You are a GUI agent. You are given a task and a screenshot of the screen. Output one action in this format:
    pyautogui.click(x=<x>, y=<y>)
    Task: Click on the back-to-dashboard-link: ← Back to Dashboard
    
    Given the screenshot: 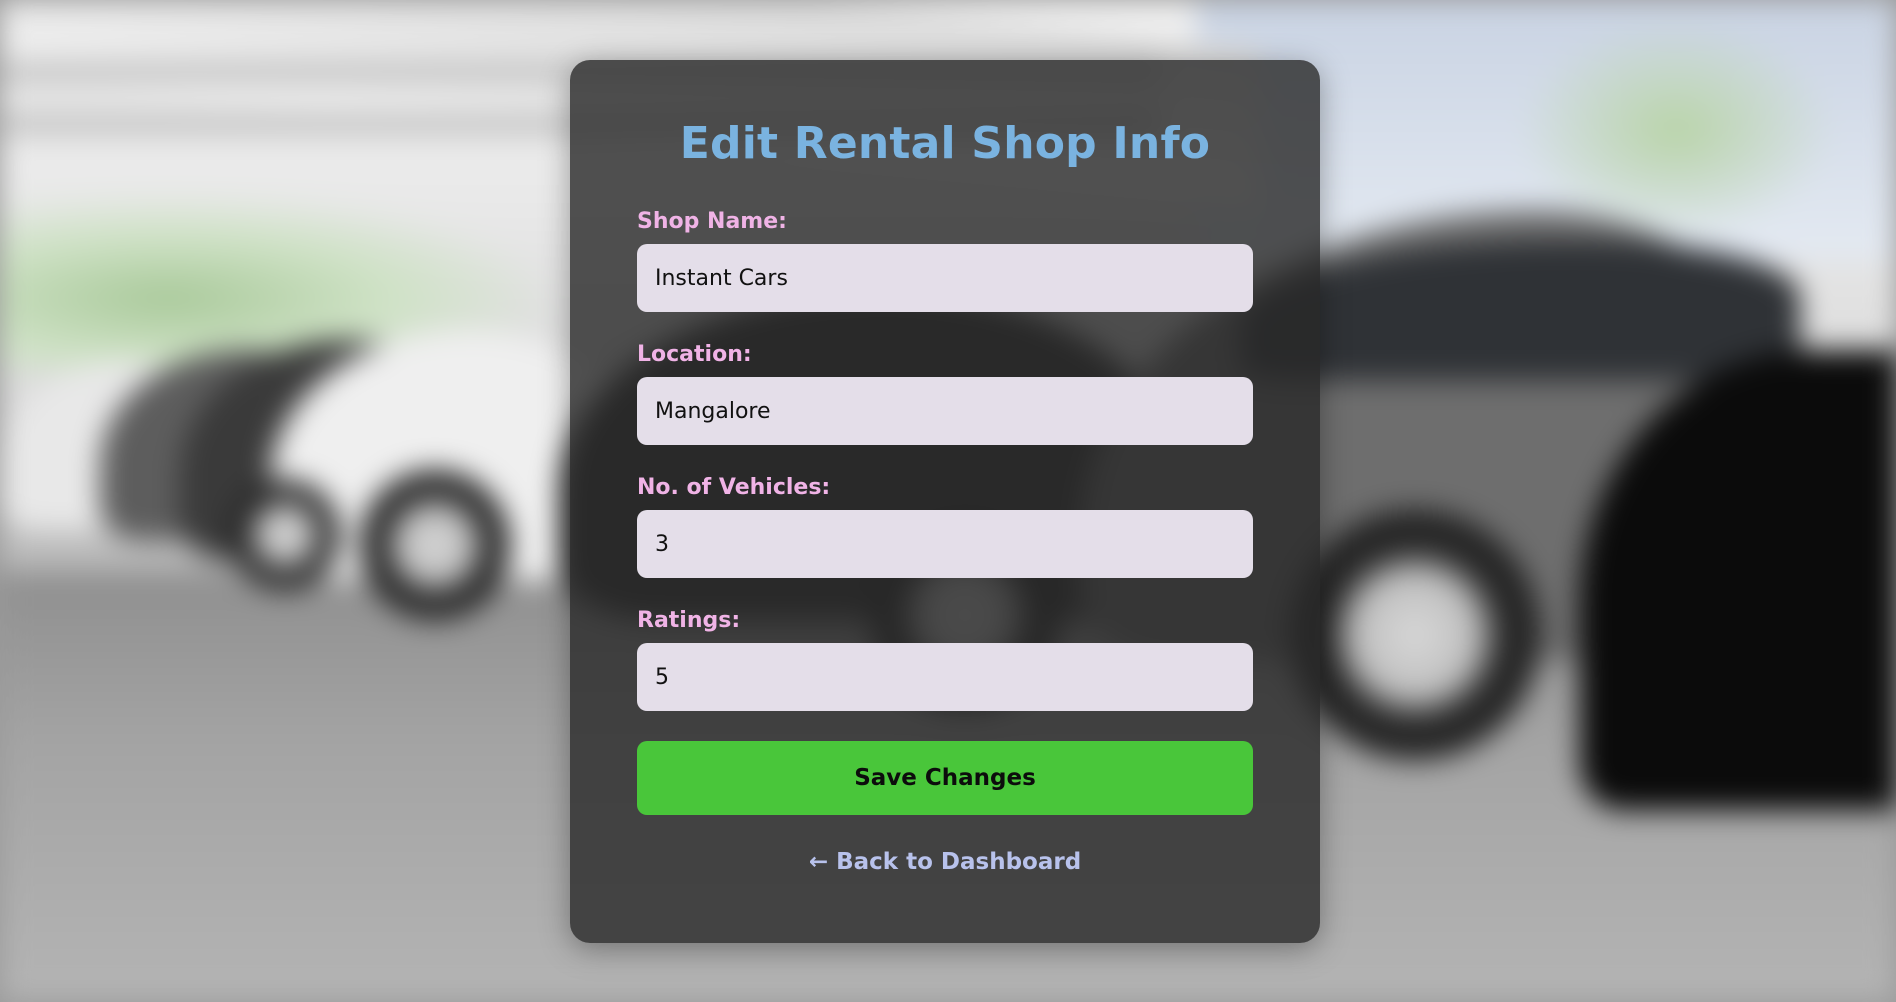 What is the action you would take?
    pyautogui.click(x=945, y=862)
    